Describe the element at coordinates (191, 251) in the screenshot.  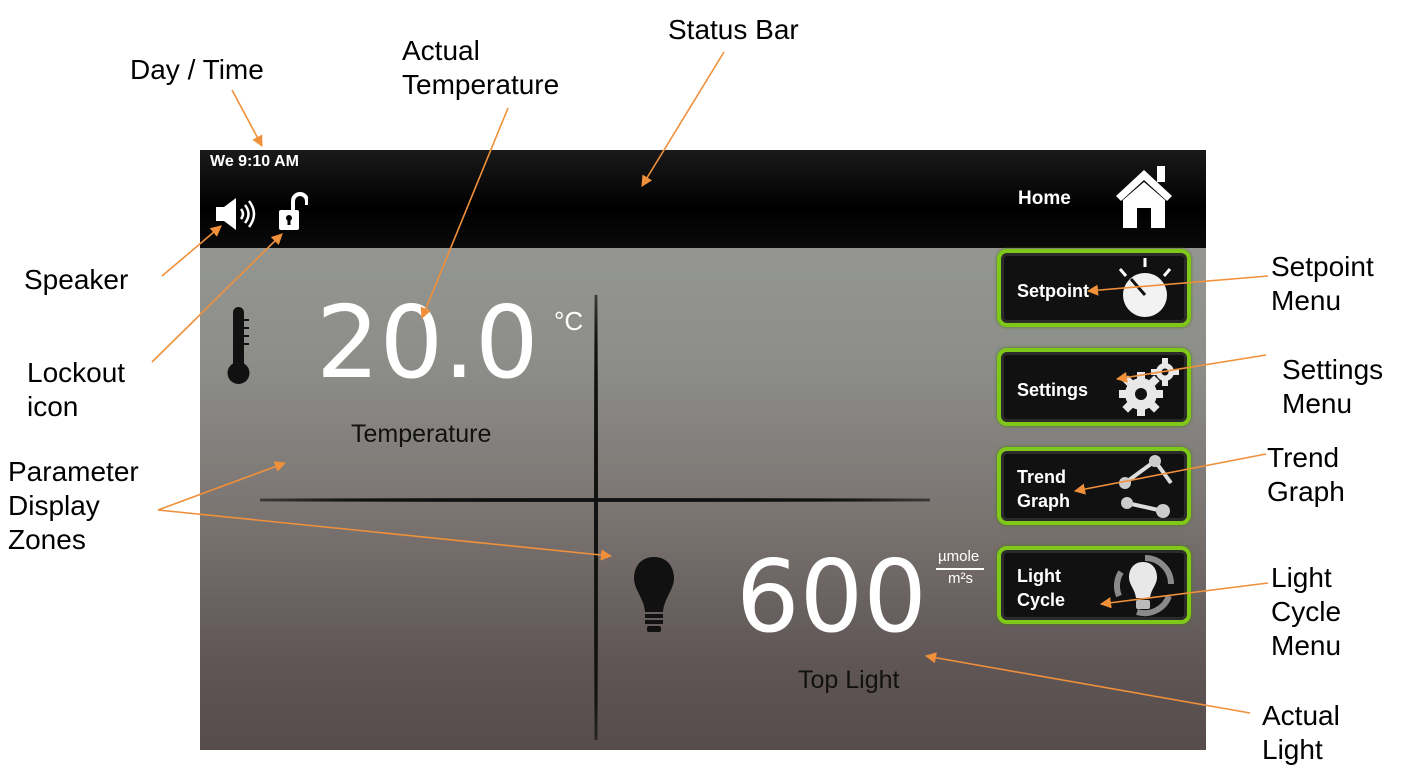
I see `arrow-speaker` at that location.